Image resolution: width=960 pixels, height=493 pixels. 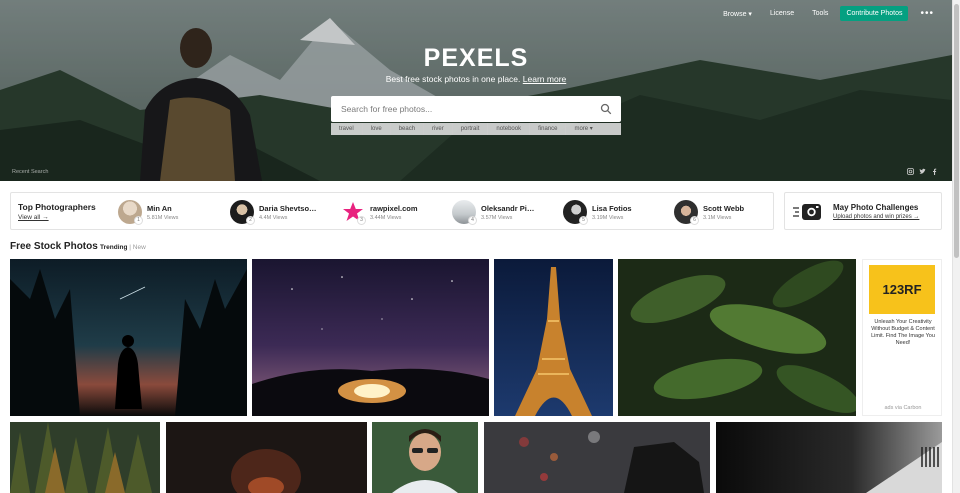 What do you see at coordinates (606, 109) in the screenshot?
I see `search-icon` at bounding box center [606, 109].